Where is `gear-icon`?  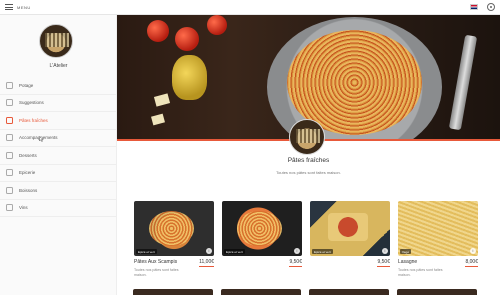 gear-icon is located at coordinates (491, 7).